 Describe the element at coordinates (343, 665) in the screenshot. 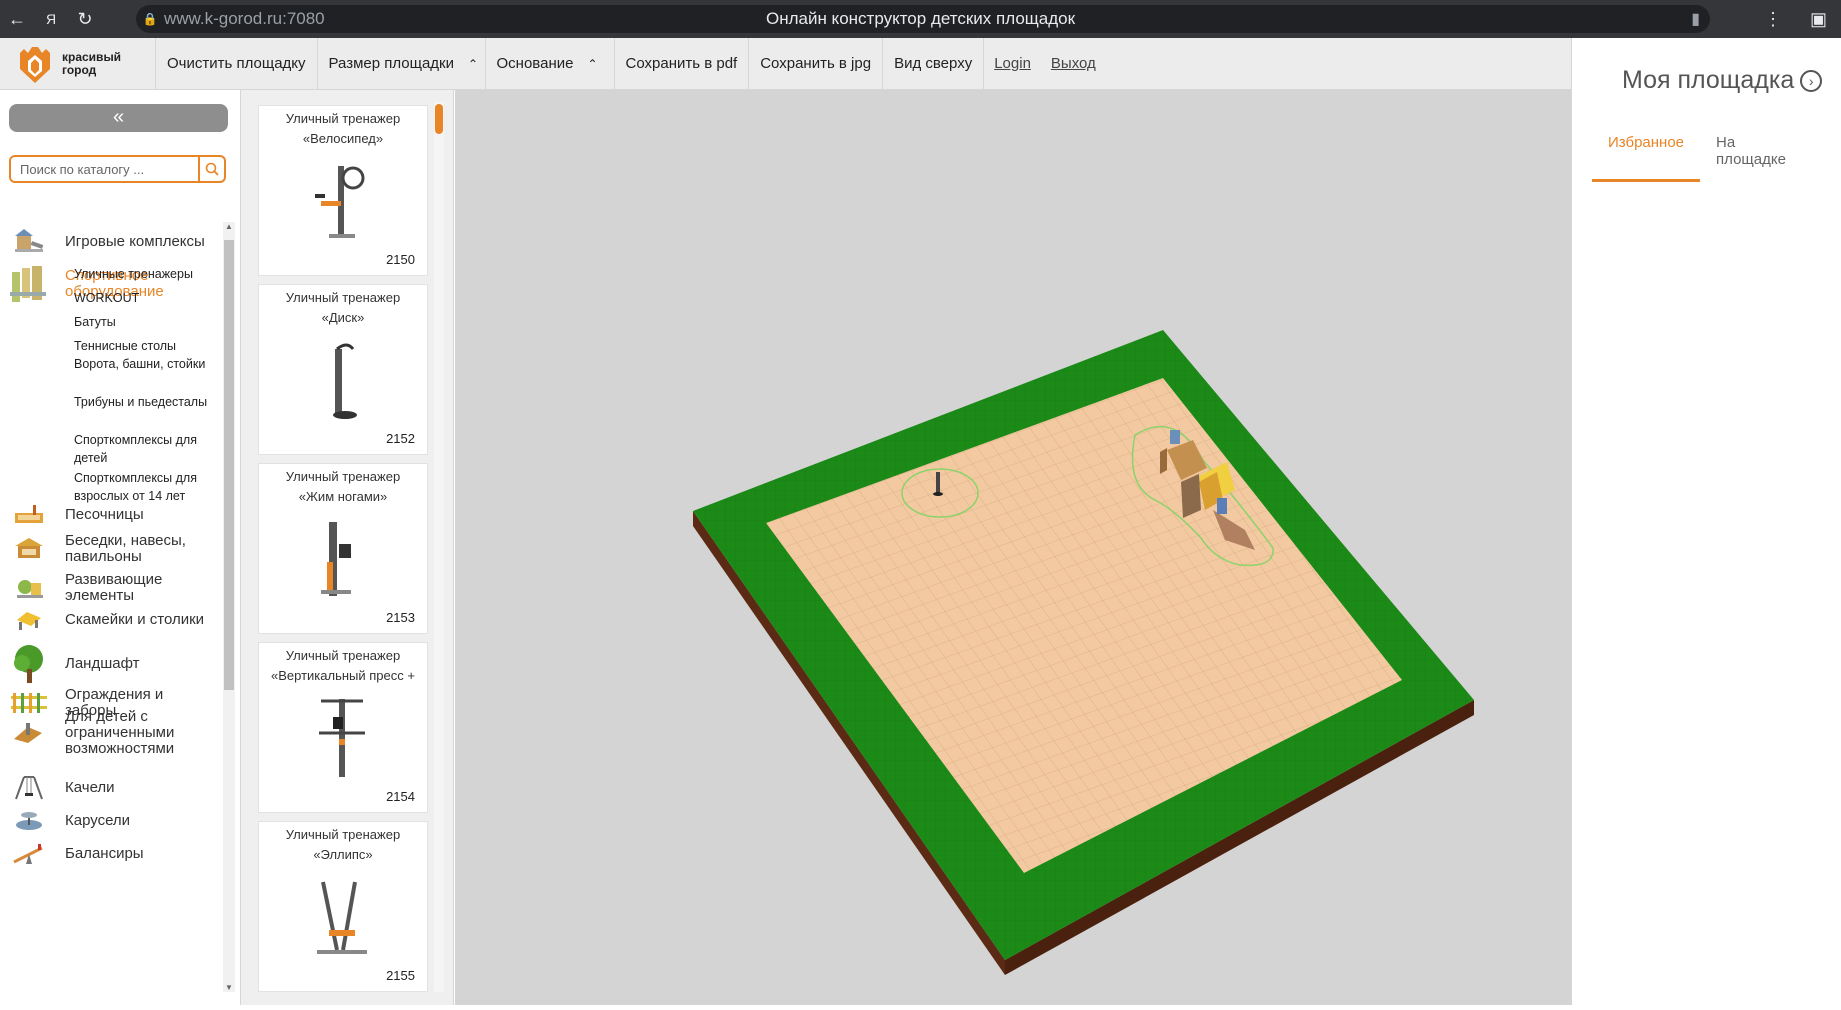

I see `product-title: Уличный тренажер «Вертикальный пресс +` at that location.